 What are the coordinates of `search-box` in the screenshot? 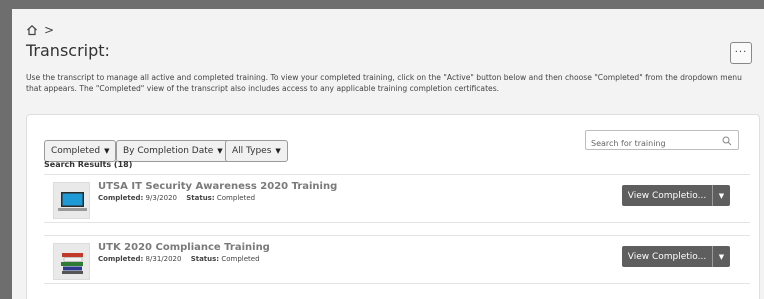 It's located at (662, 141).